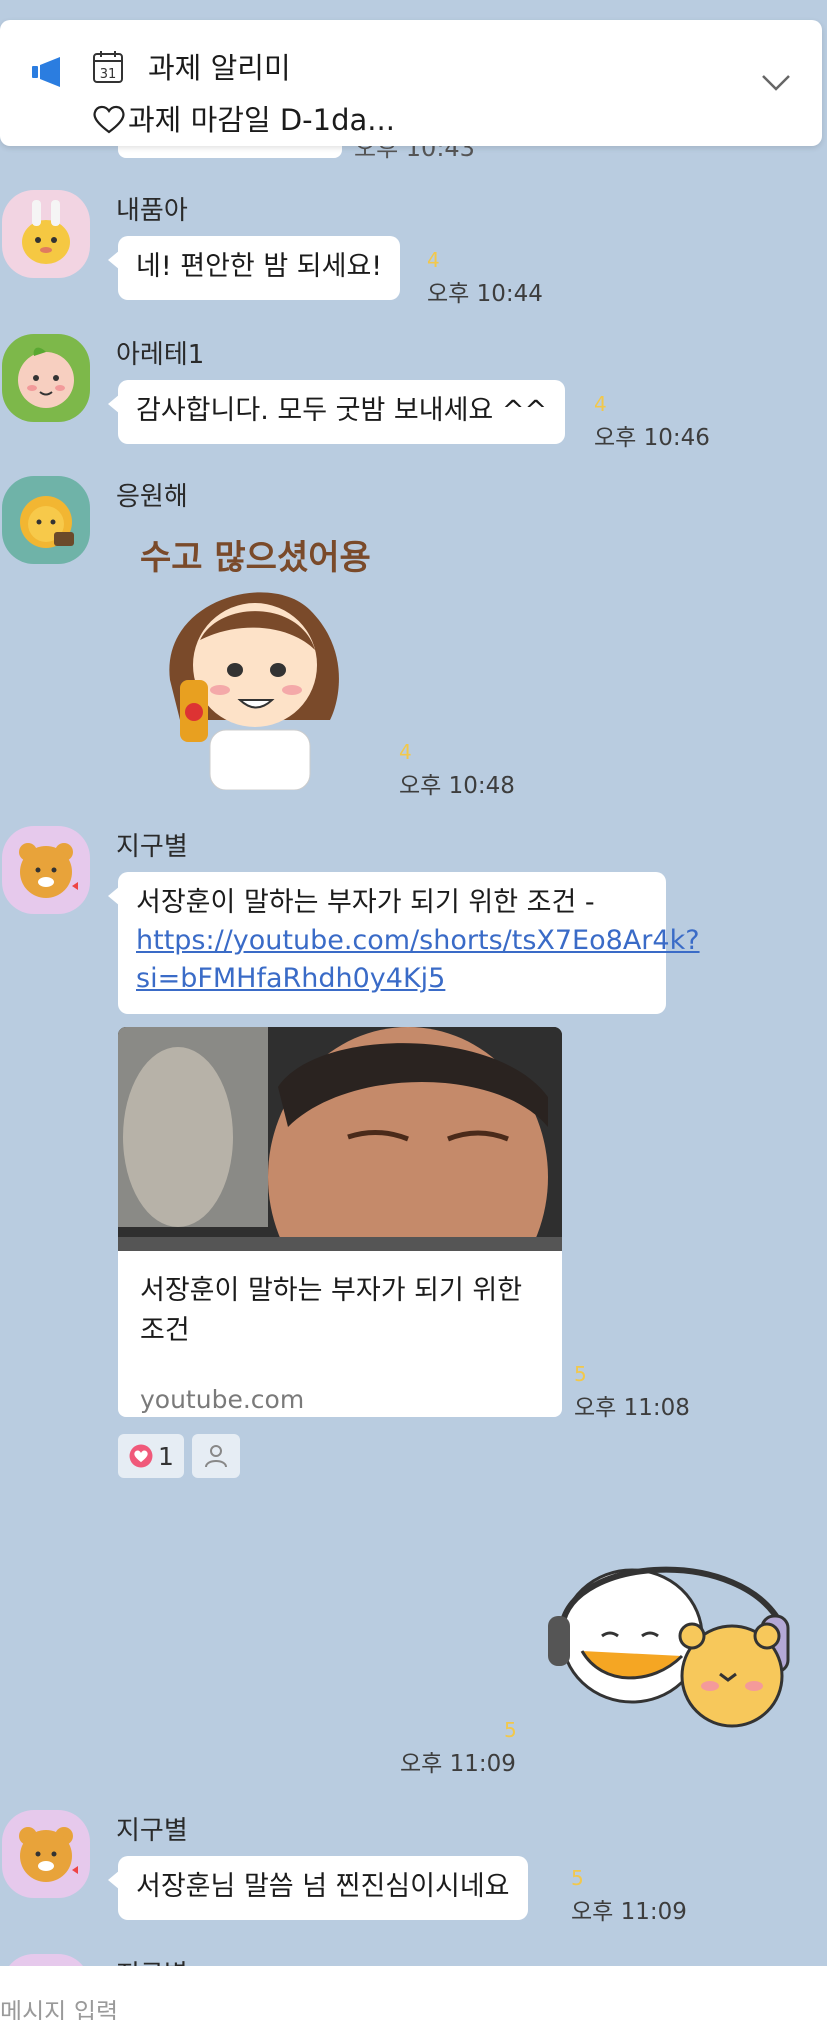 This screenshot has width=827, height=2020. What do you see at coordinates (336, 412) in the screenshot?
I see `message-bubble: 감사합니다. 모두 굿밤 보내세요 ^^` at bounding box center [336, 412].